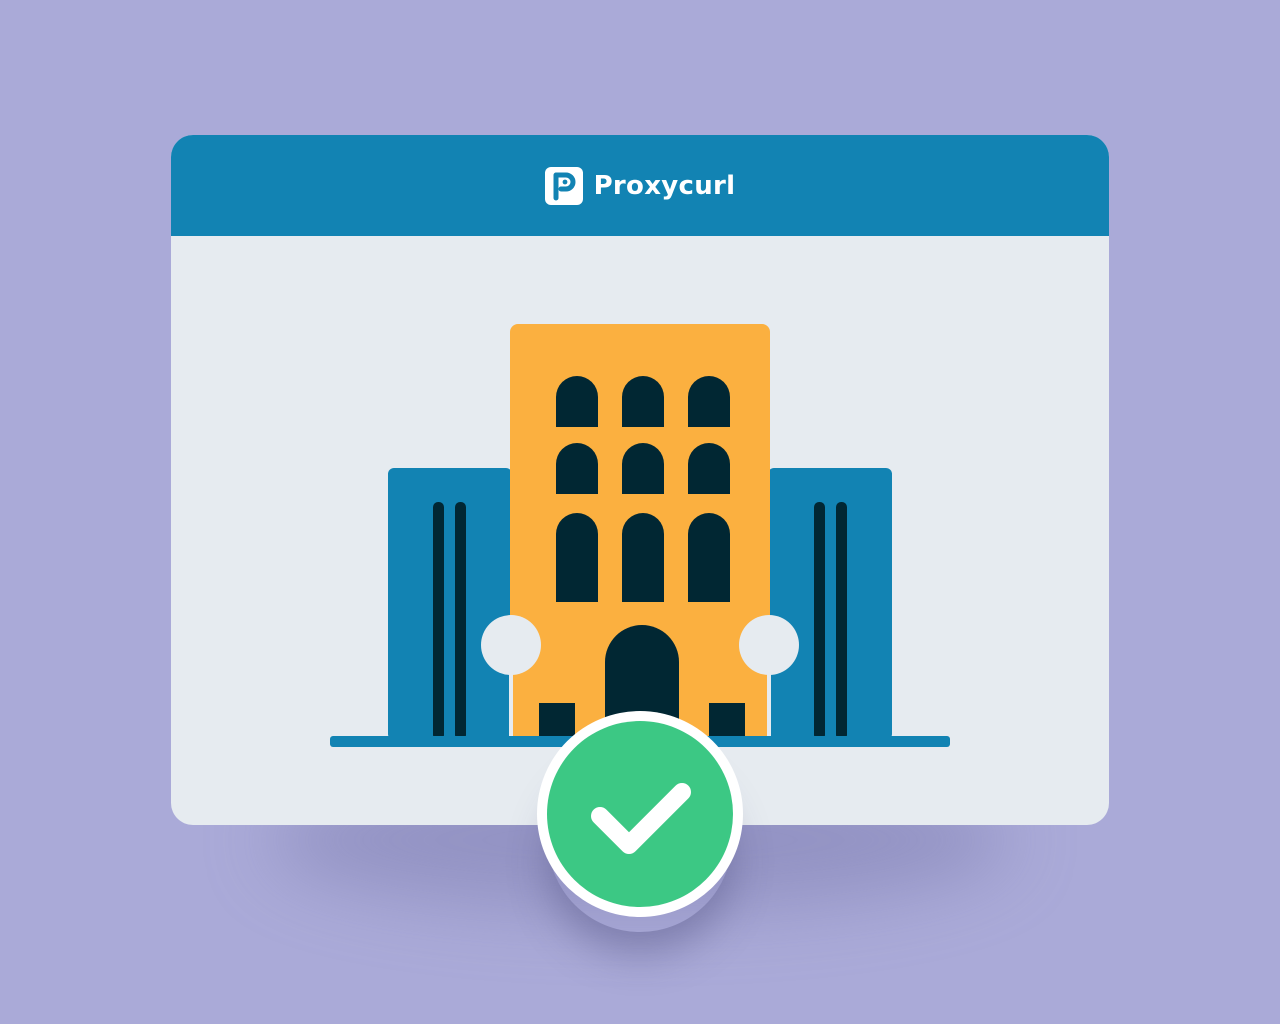 Image resolution: width=1280 pixels, height=1024 pixels. What do you see at coordinates (641, 818) in the screenshot?
I see `checkmark-icon` at bounding box center [641, 818].